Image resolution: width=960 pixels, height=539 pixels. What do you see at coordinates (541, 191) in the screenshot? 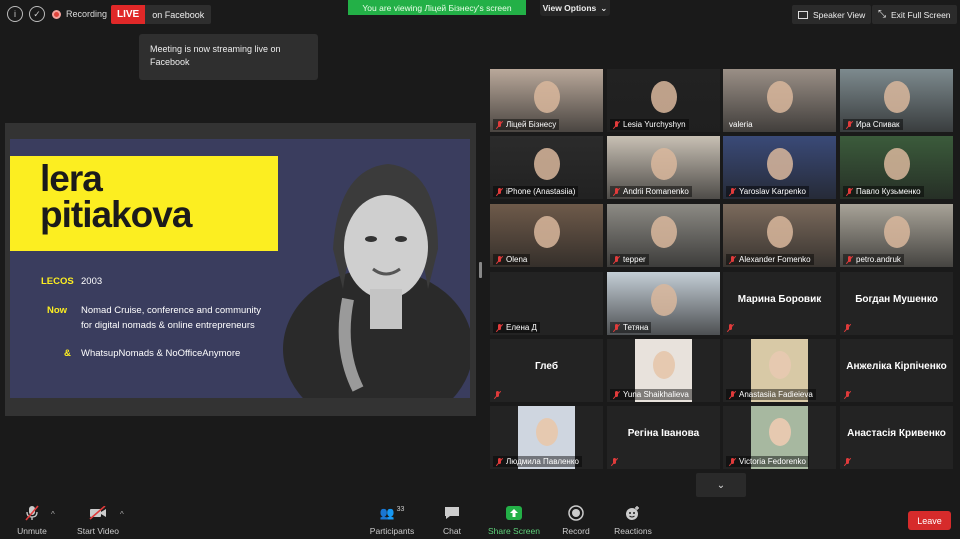
I see `participant-name: iPhone (Anastasiia)` at bounding box center [541, 191].